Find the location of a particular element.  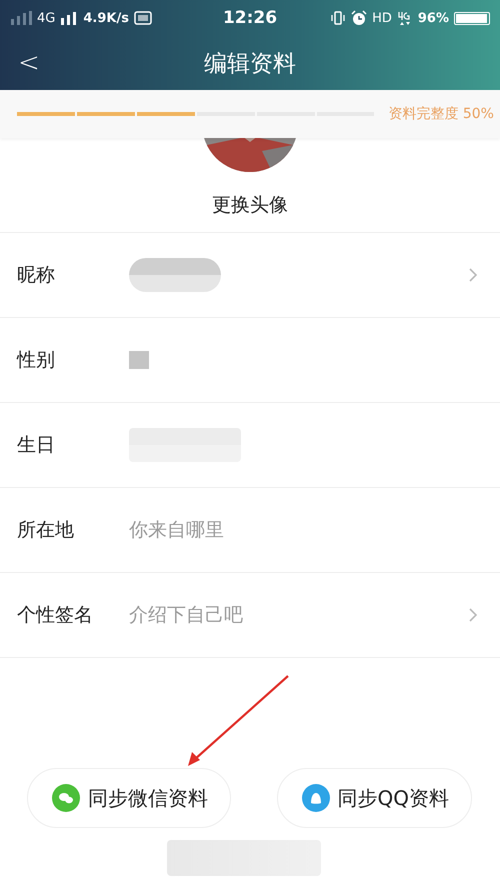

network-speed: 4.9K/s is located at coordinates (106, 18).